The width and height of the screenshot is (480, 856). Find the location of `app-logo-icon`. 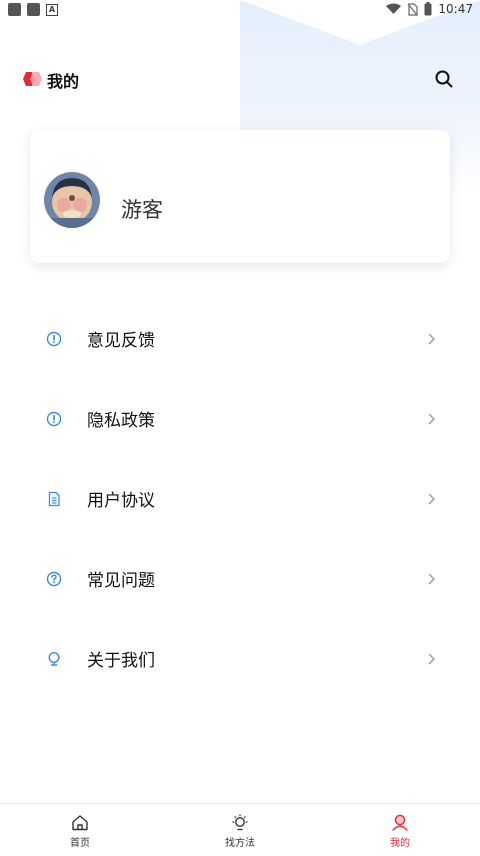

app-logo-icon is located at coordinates (32, 79).